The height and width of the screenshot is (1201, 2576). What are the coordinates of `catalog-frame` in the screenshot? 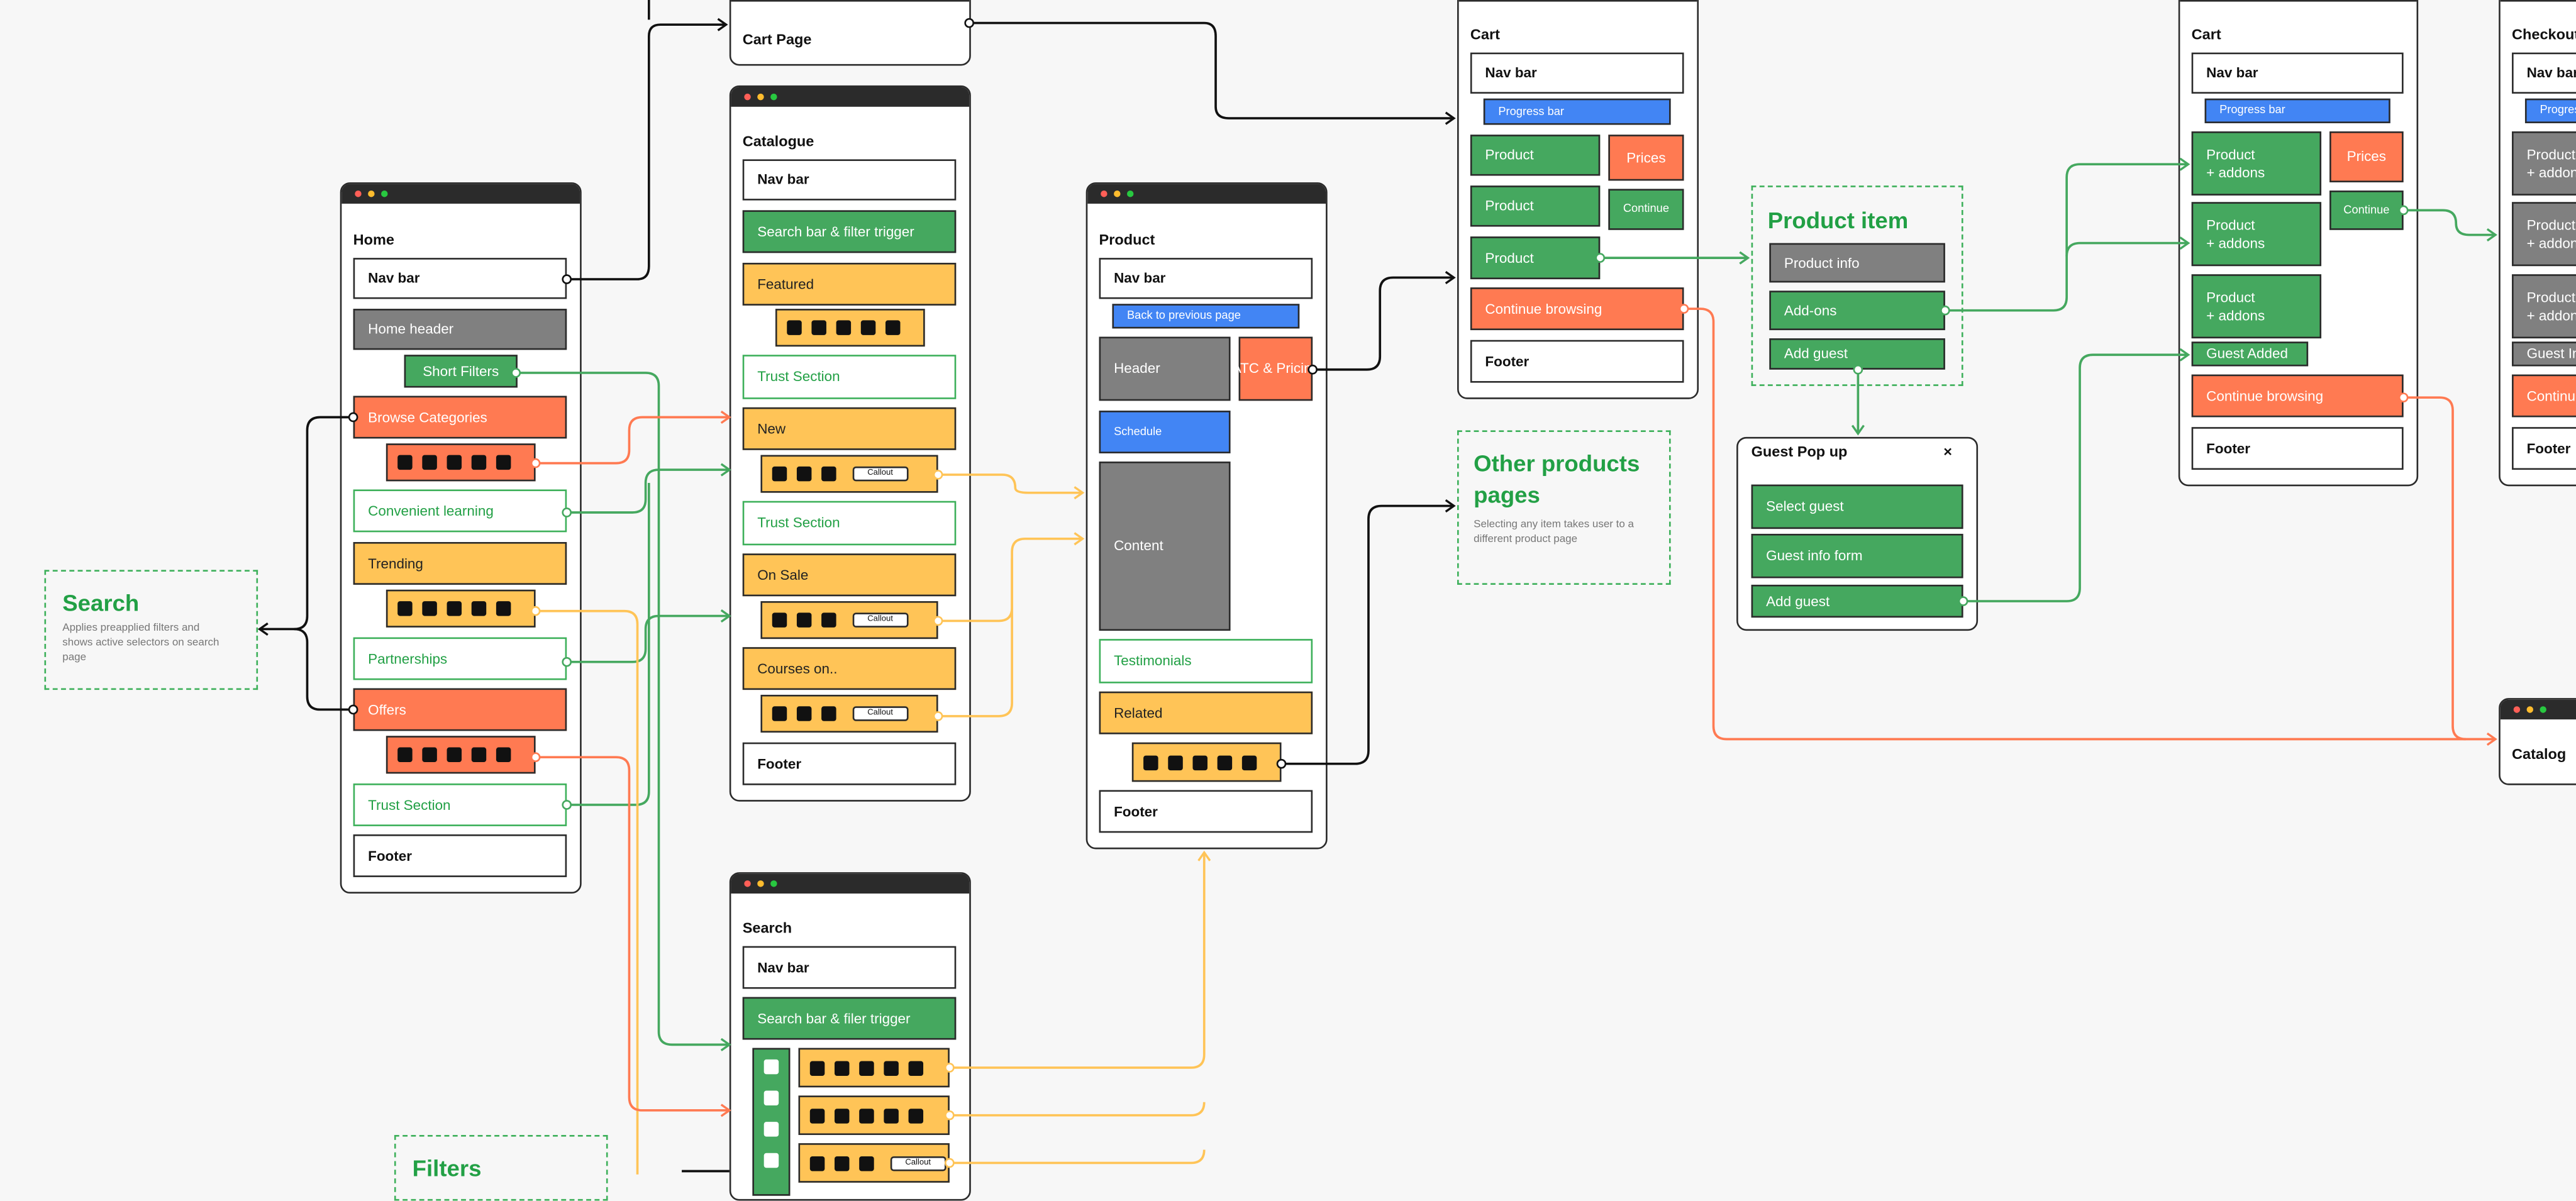 It's located at (2537, 741).